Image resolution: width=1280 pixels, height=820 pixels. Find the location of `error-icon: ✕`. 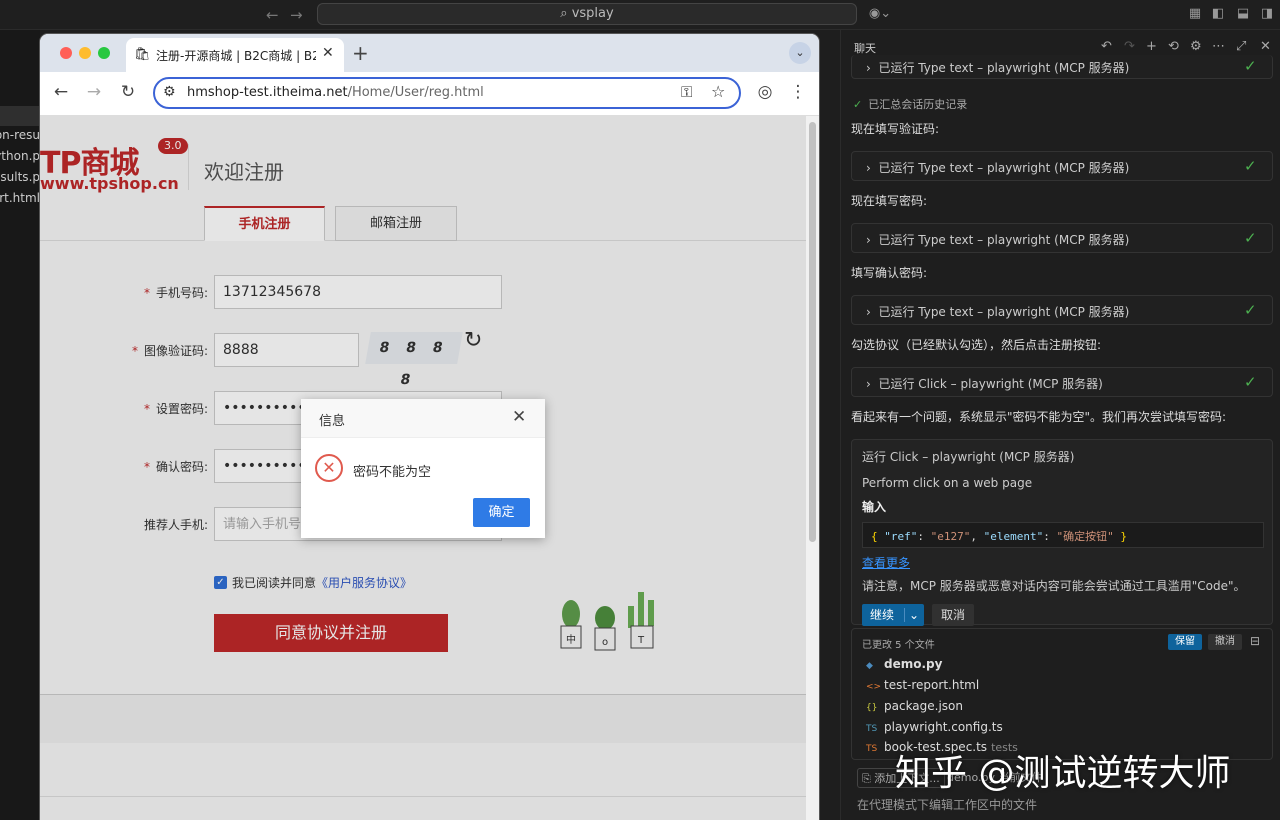

error-icon: ✕ is located at coordinates (329, 468).